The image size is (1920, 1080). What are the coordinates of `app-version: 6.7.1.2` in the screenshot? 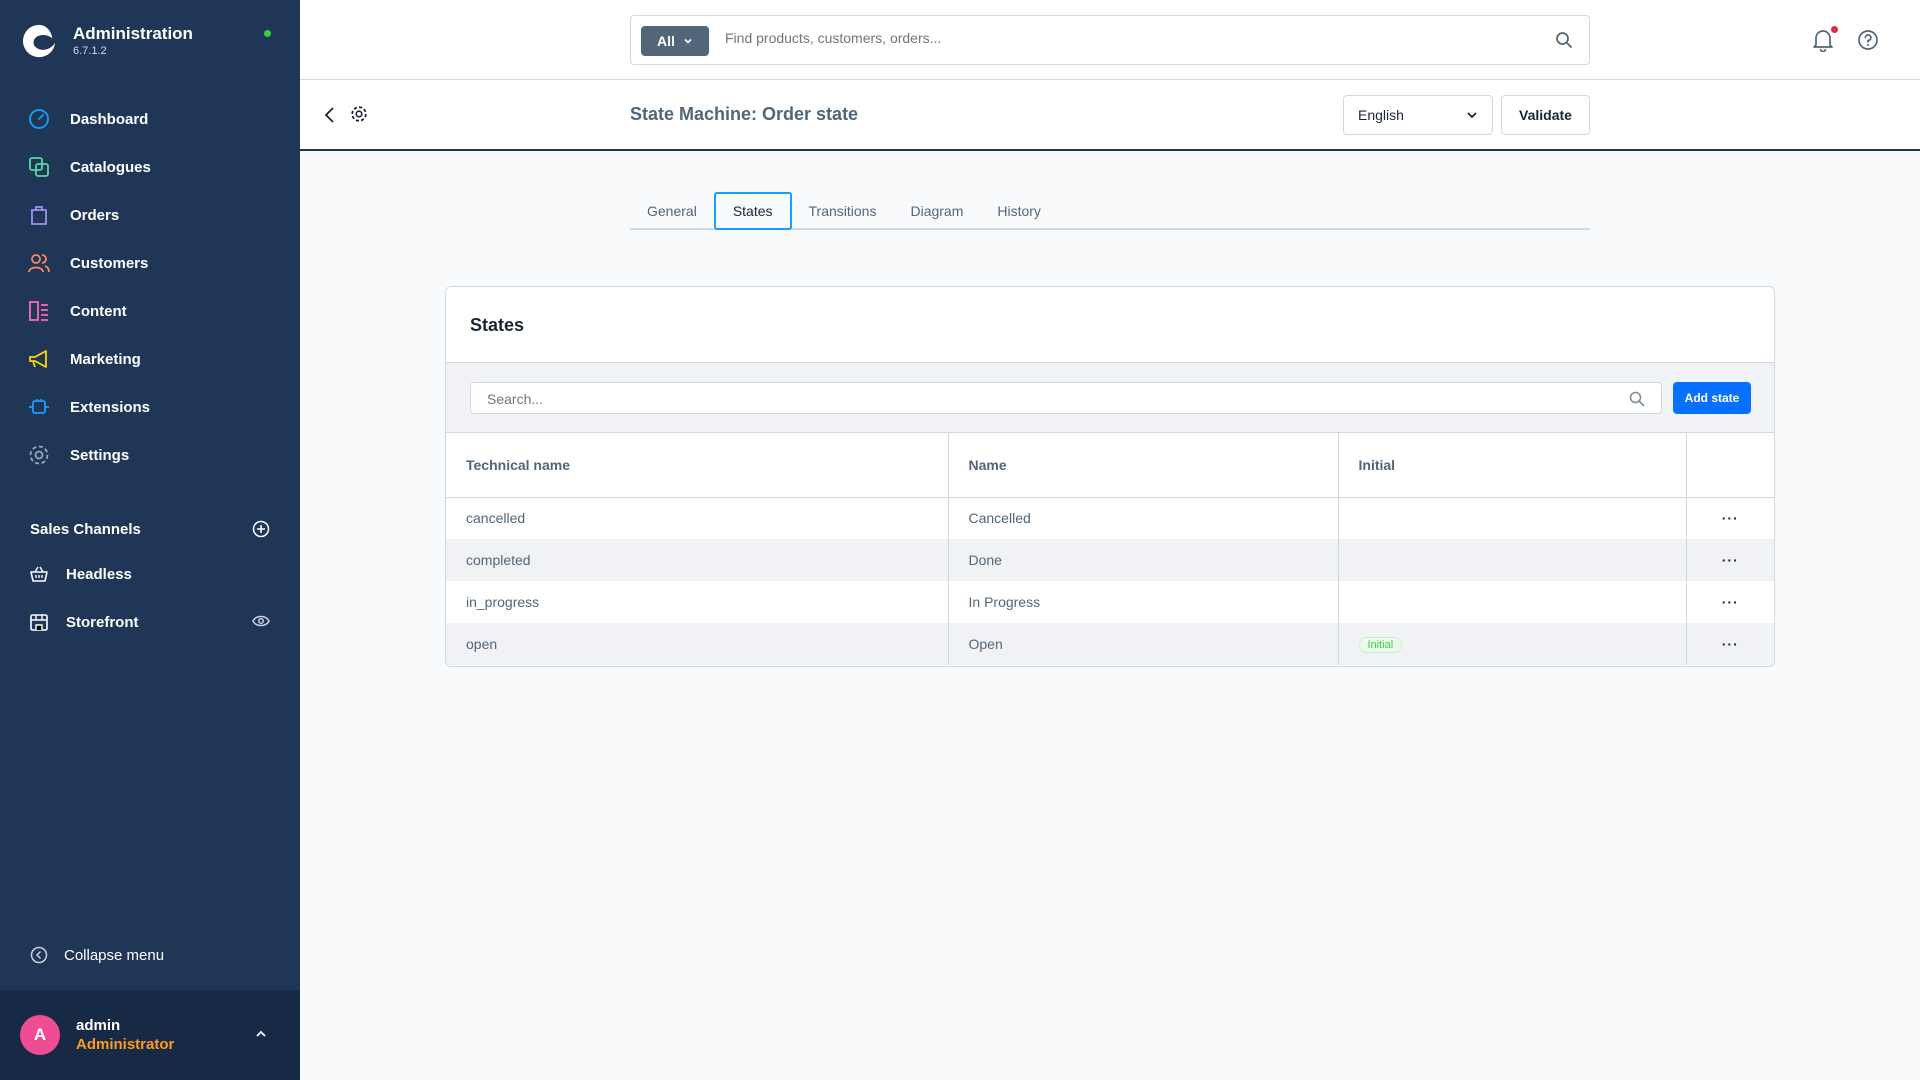 It's located at (90, 51).